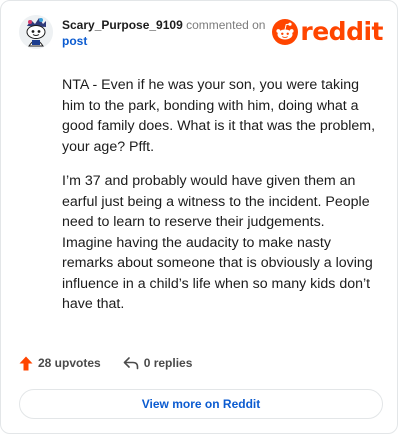 Image resolution: width=400 pixels, height=436 pixels. What do you see at coordinates (285, 32) in the screenshot?
I see `reddit-logo-icon` at bounding box center [285, 32].